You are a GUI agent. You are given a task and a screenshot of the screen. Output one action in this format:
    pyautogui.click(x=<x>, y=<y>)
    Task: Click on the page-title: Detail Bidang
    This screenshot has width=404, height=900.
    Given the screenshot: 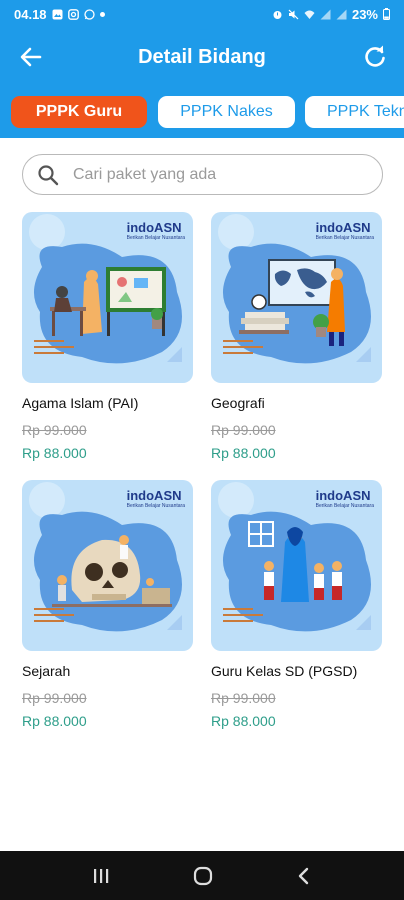 What is the action you would take?
    pyautogui.click(x=202, y=56)
    